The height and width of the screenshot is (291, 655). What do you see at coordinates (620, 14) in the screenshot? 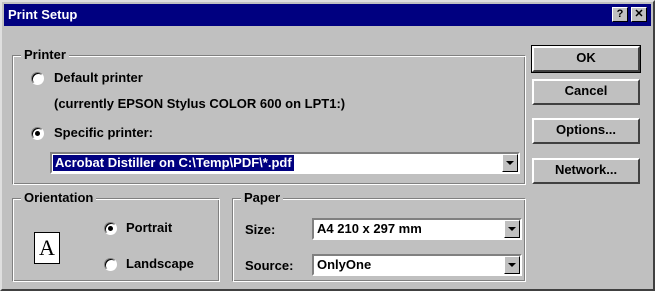
I see `help-button: ?` at bounding box center [620, 14].